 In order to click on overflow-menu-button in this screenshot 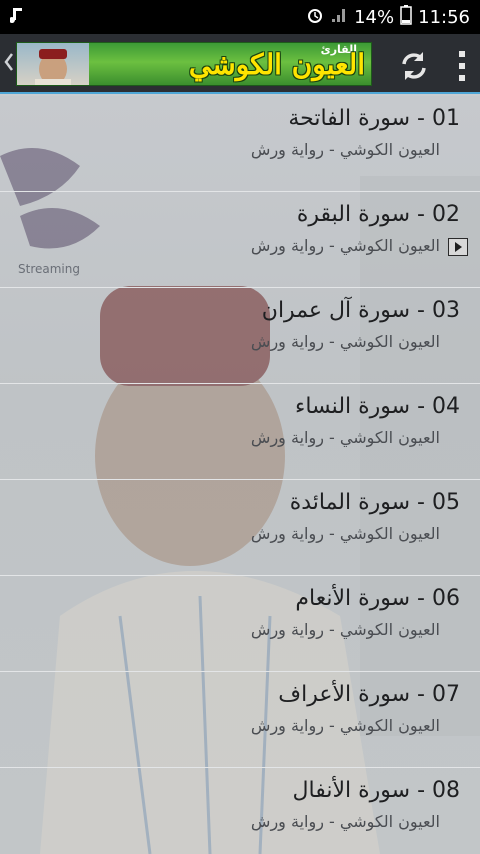, I will do `click(462, 66)`.